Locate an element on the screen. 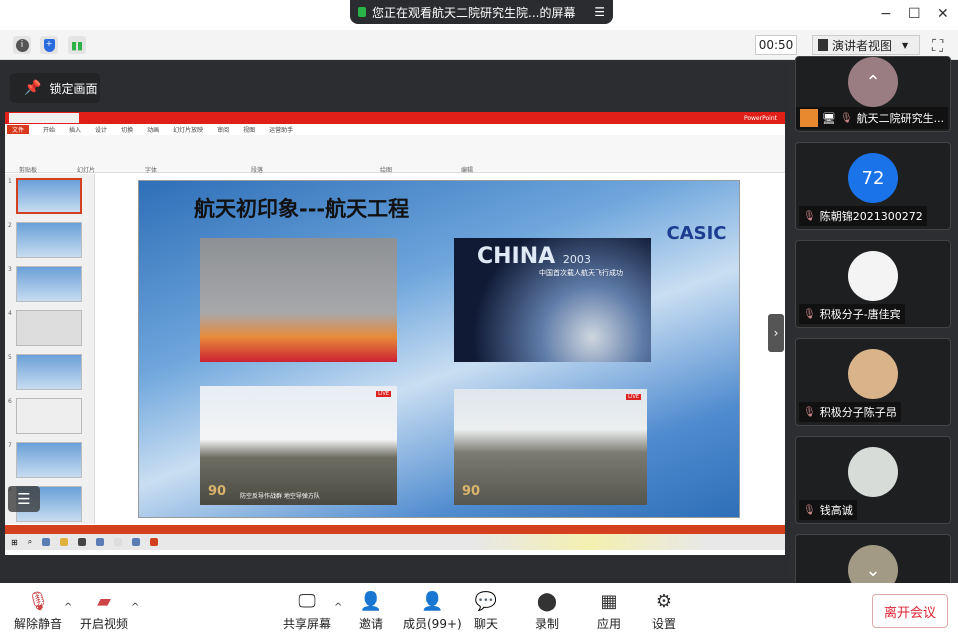 This screenshot has height=639, width=958. participant-tile: 🎙 积极分子-唐佳宾 is located at coordinates (873, 284).